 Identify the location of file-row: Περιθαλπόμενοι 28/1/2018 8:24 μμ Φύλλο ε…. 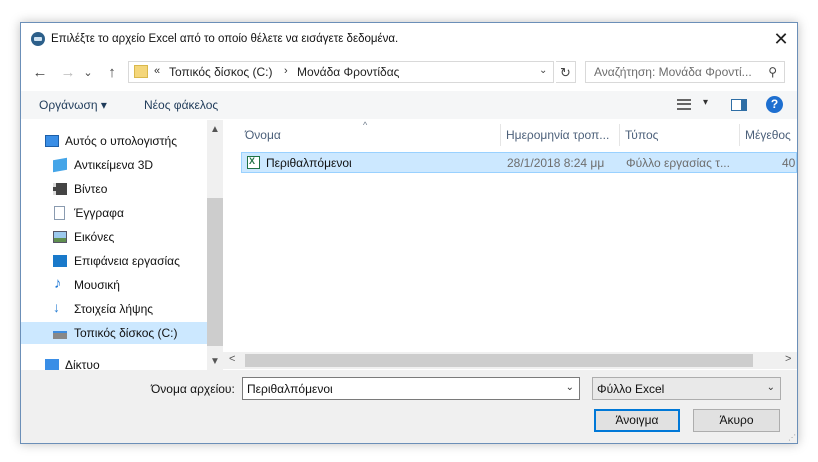
(519, 162).